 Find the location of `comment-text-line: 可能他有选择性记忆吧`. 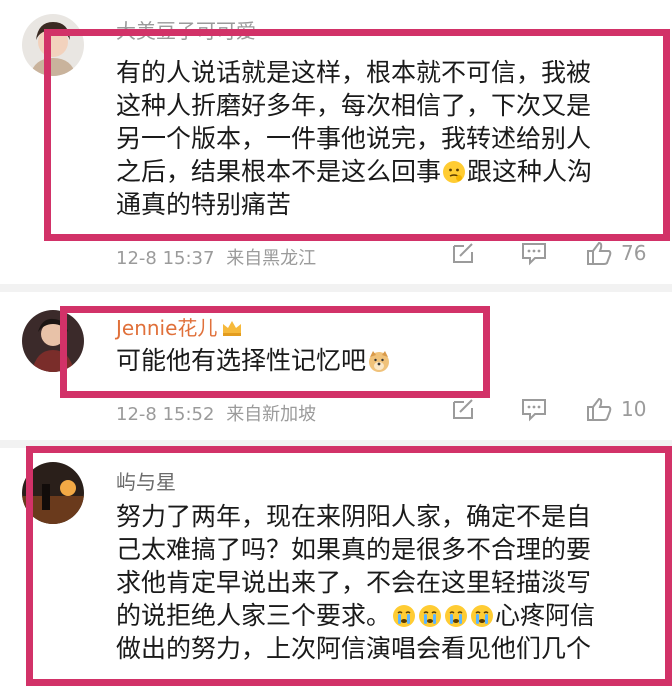

comment-text-line: 可能他有选择性记忆吧 is located at coordinates (254, 360).